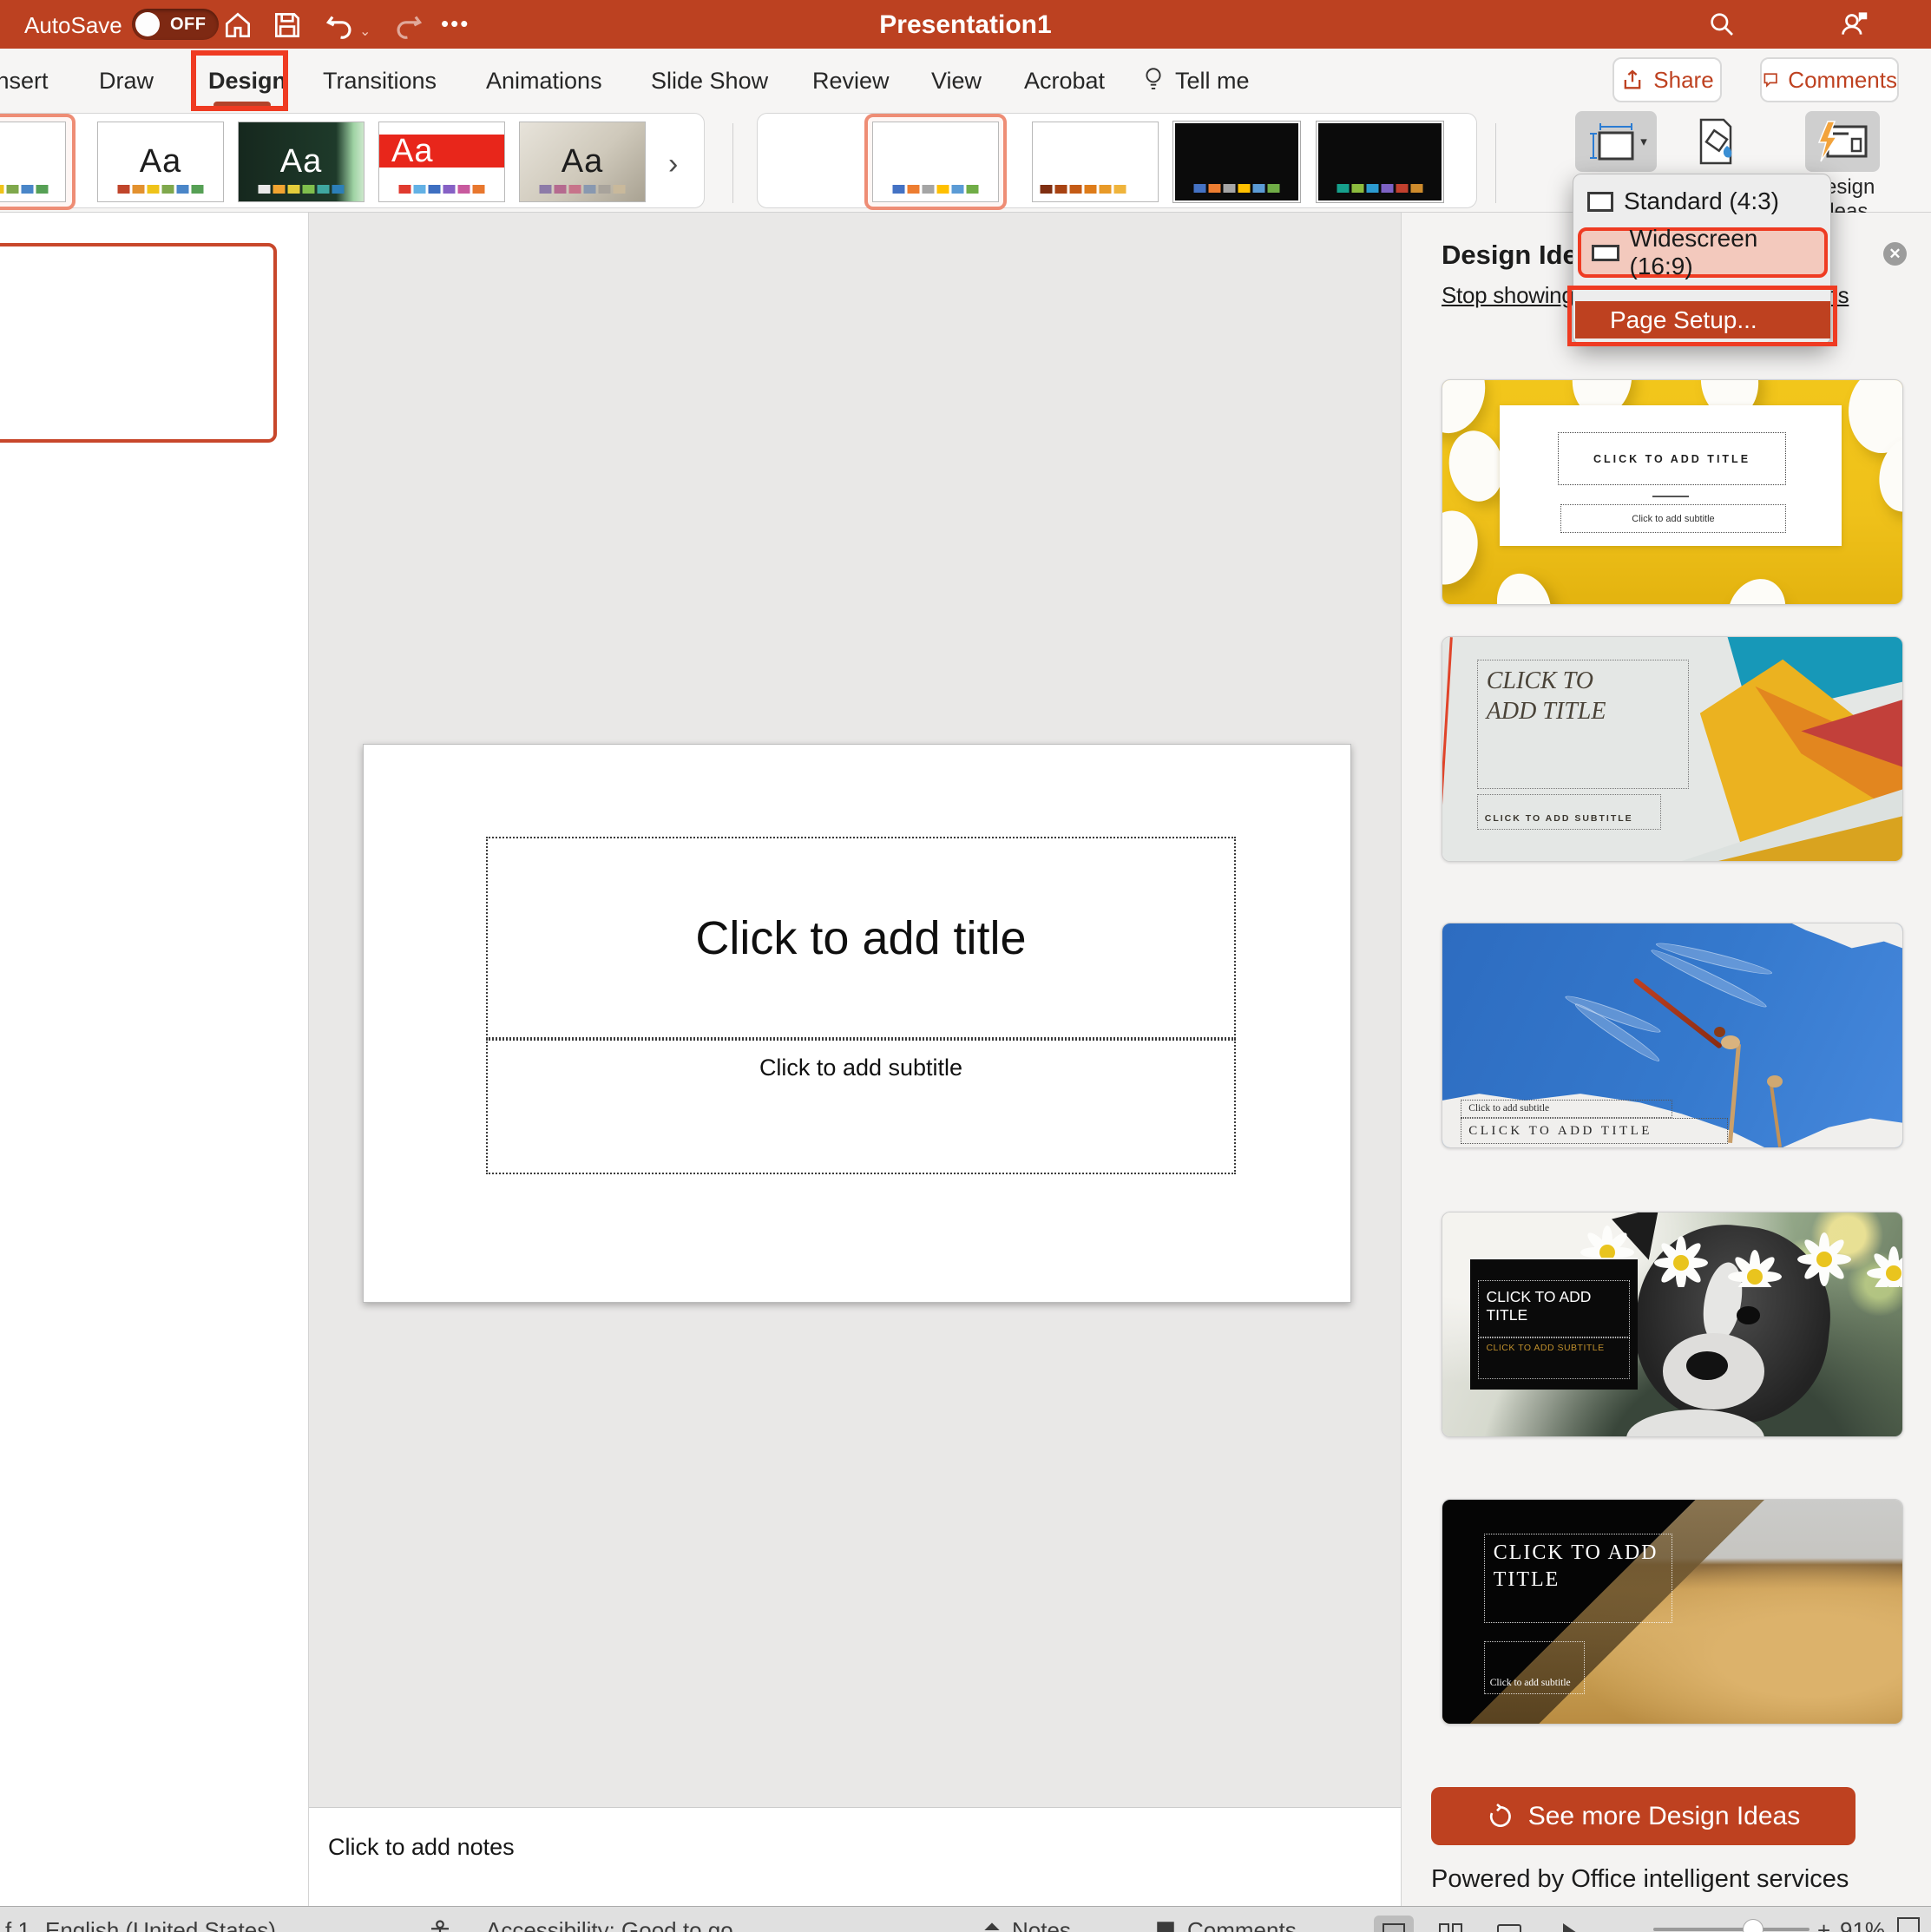  What do you see at coordinates (1722, 24) in the screenshot?
I see `search-icon` at bounding box center [1722, 24].